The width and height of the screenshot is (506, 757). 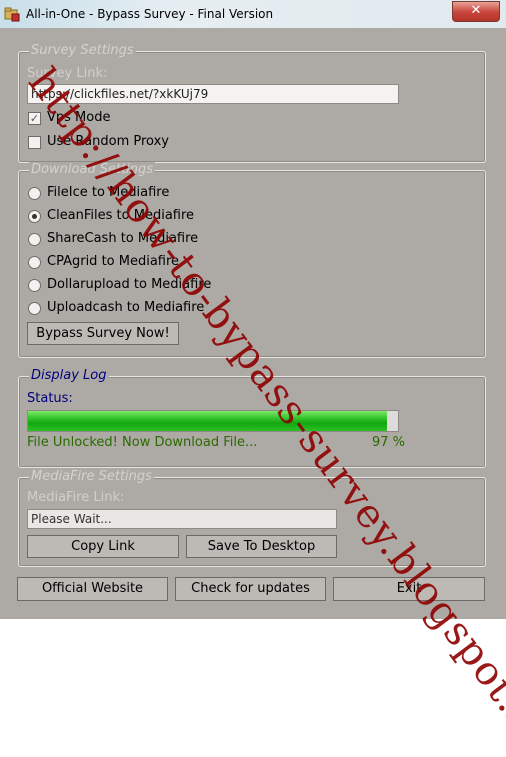 What do you see at coordinates (34, 142) in the screenshot?
I see `random-proxy-checkbox` at bounding box center [34, 142].